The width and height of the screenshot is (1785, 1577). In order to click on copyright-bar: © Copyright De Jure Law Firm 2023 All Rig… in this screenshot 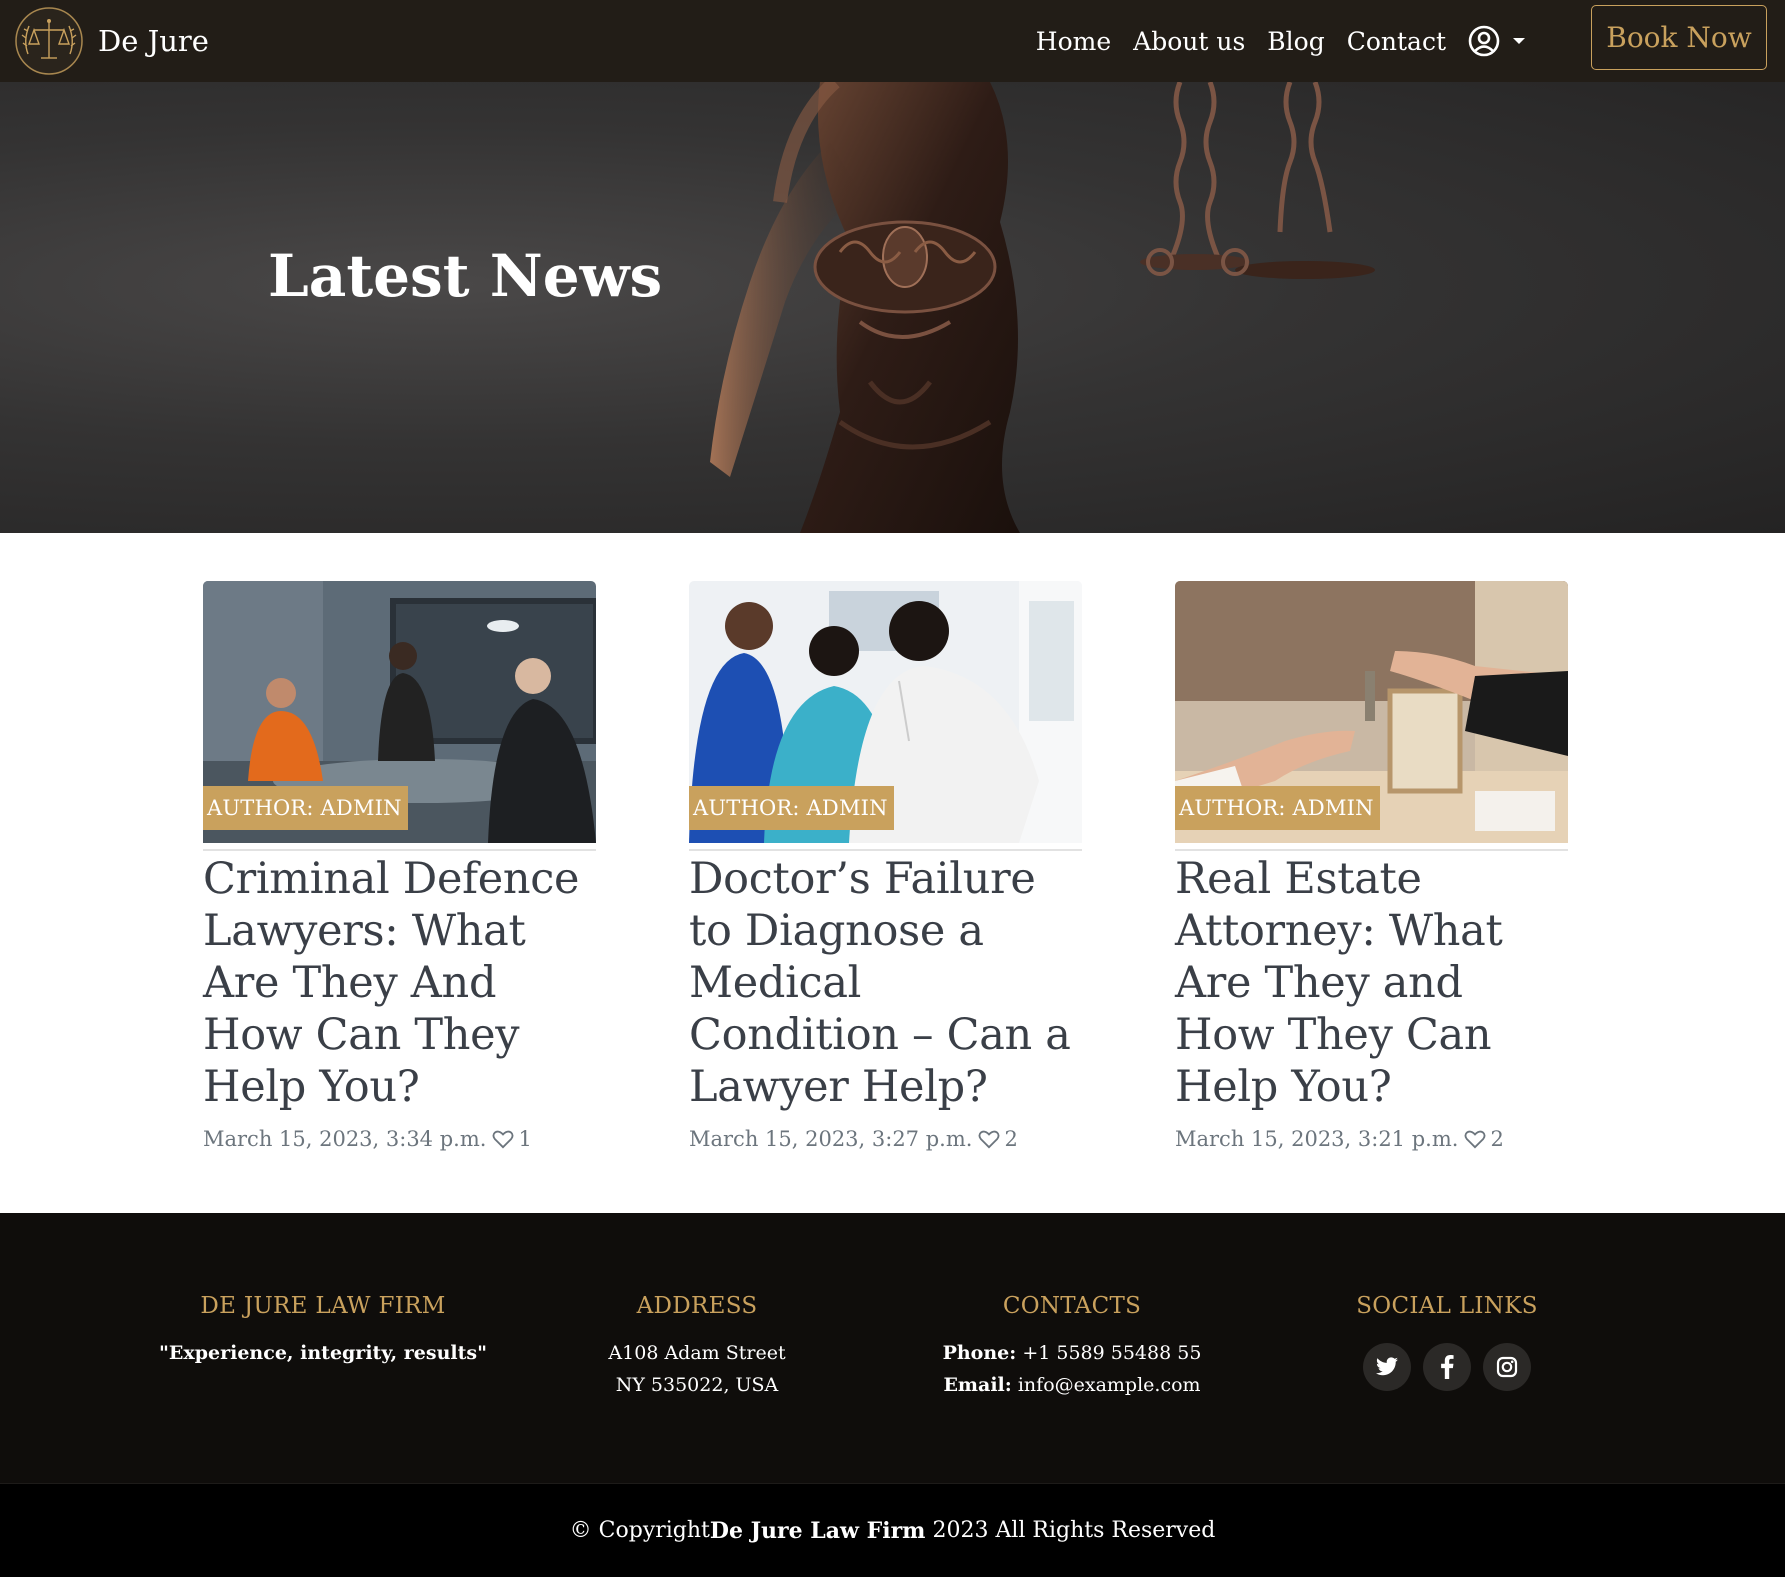, I will do `click(892, 1530)`.